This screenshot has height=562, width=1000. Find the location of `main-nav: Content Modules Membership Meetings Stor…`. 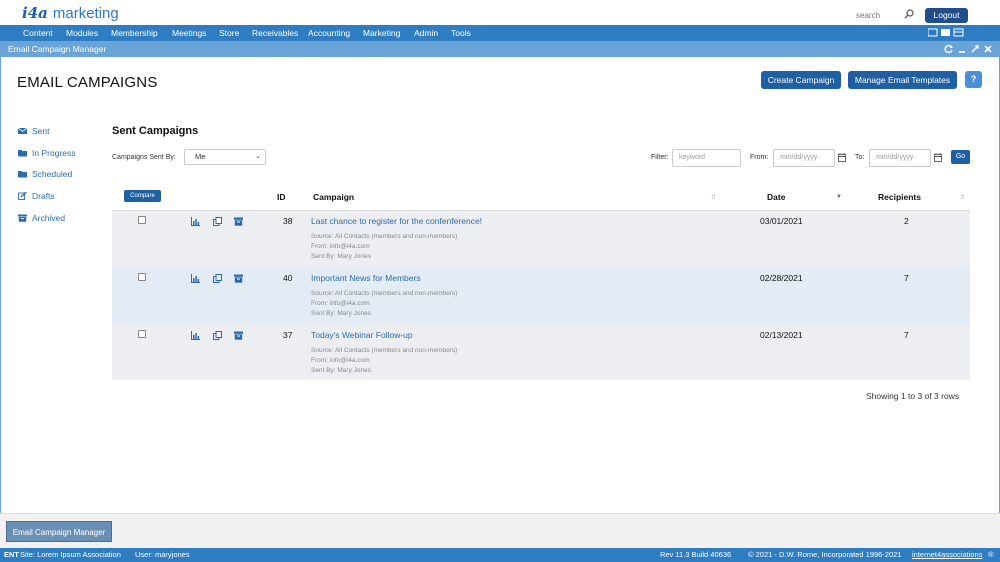

main-nav: Content Modules Membership Meetings Stor… is located at coordinates (500, 33).